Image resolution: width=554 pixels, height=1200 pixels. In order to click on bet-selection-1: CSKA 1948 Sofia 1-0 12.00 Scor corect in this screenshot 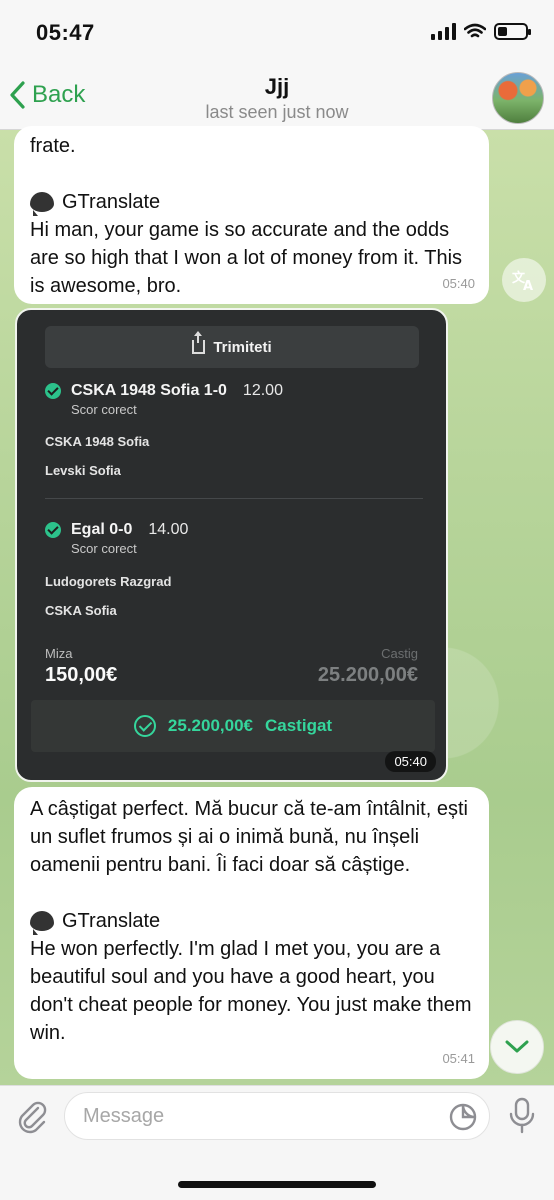, I will do `click(164, 399)`.